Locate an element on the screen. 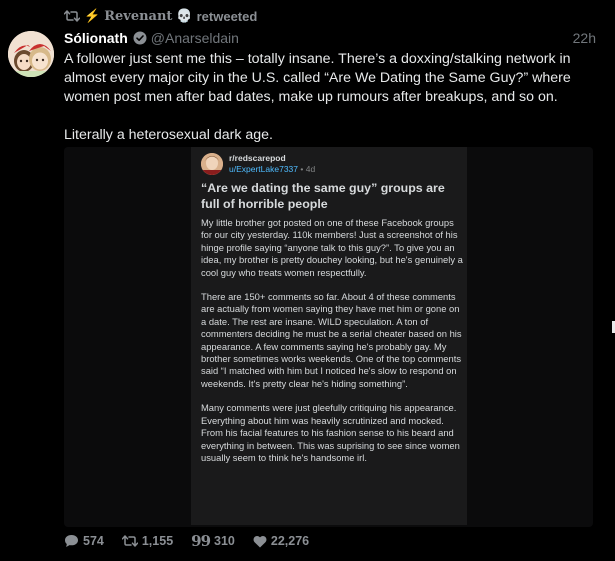 Image resolution: width=615 pixels, height=561 pixels. like-button: 22,276 is located at coordinates (281, 541).